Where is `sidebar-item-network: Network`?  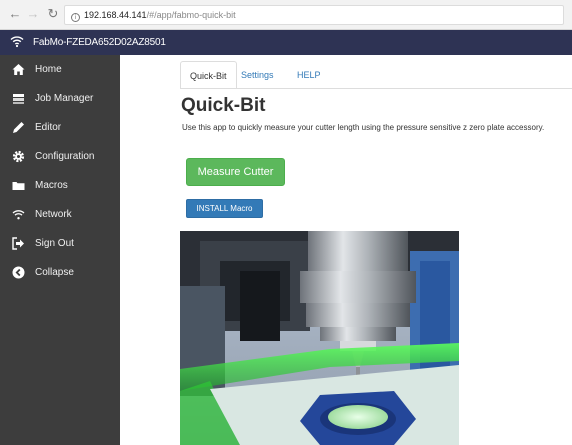 sidebar-item-network: Network is located at coordinates (60, 215).